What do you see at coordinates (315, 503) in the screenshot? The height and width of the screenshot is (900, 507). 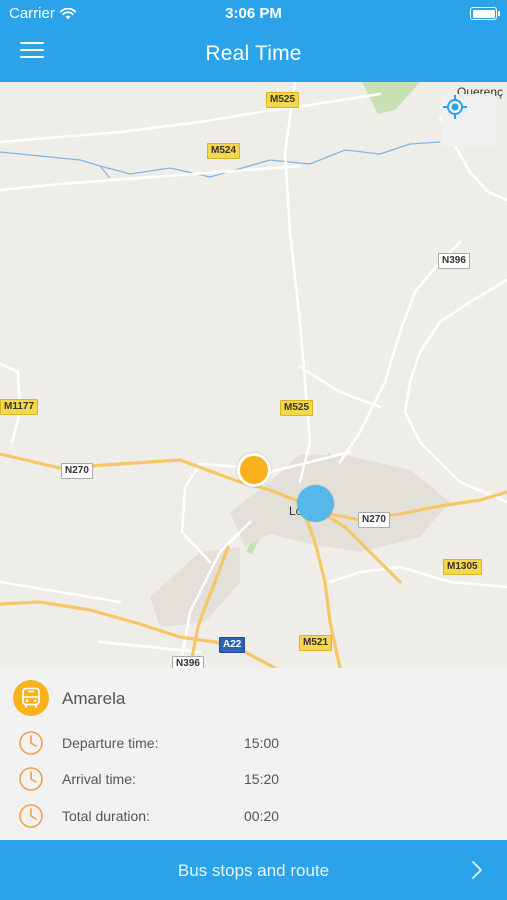 I see `user-location-marker` at bounding box center [315, 503].